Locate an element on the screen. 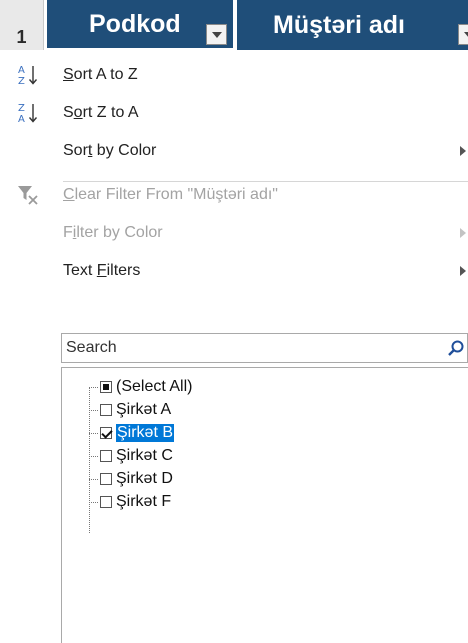 The height and width of the screenshot is (643, 468). search-icon is located at coordinates (456, 348).